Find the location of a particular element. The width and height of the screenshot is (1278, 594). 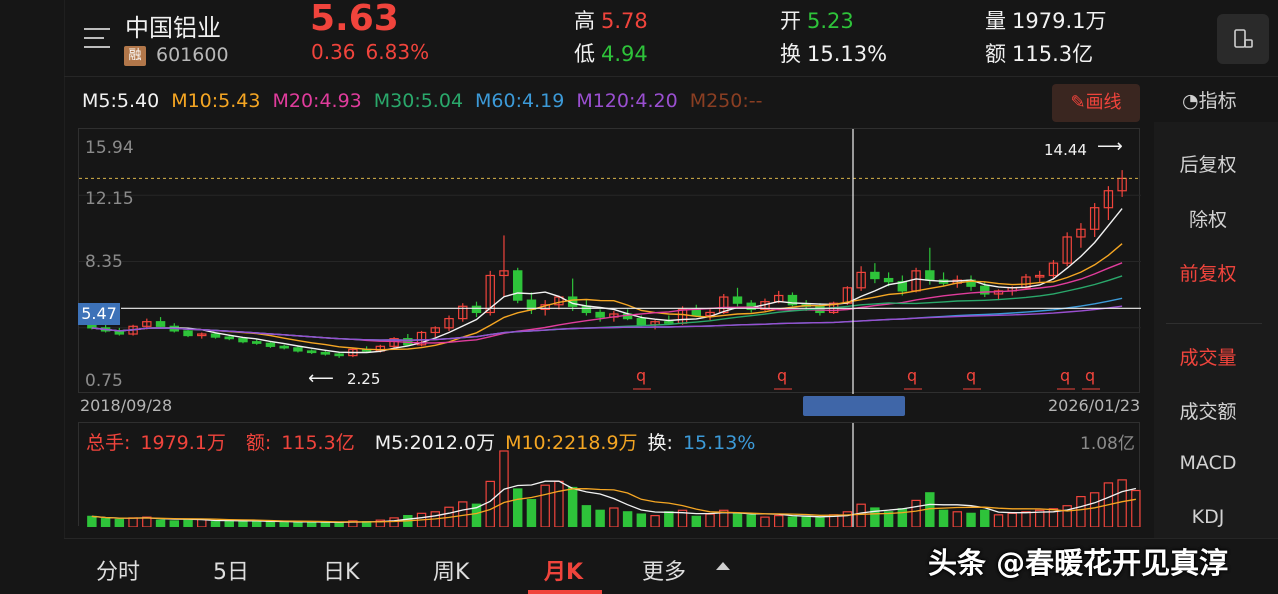

gauge-icon: ◔ is located at coordinates (1190, 101).